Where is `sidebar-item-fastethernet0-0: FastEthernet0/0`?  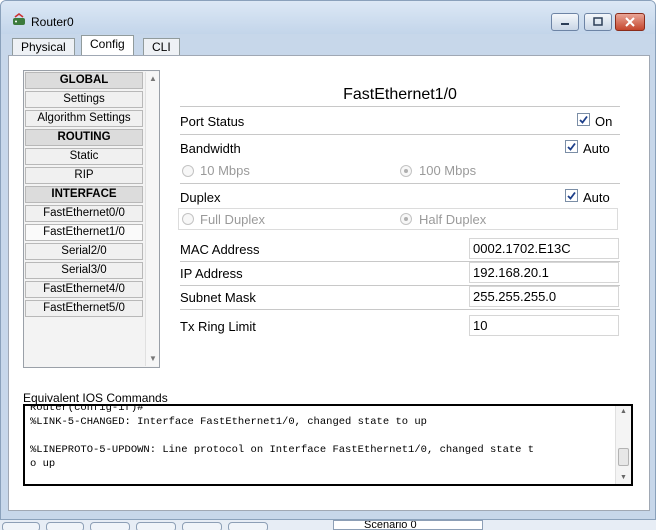
sidebar-item-fastethernet0-0: FastEthernet0/0 is located at coordinates (84, 213).